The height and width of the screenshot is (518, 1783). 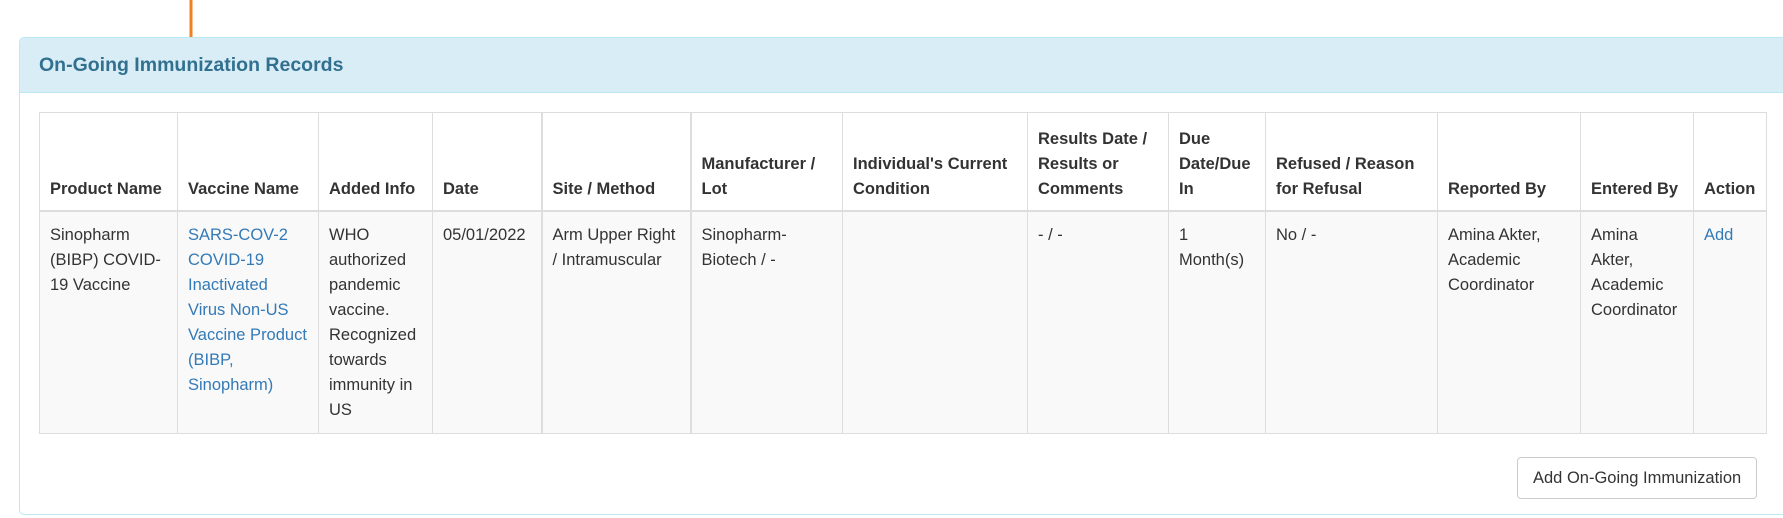 I want to click on cell-current-condition, so click(x=935, y=322).